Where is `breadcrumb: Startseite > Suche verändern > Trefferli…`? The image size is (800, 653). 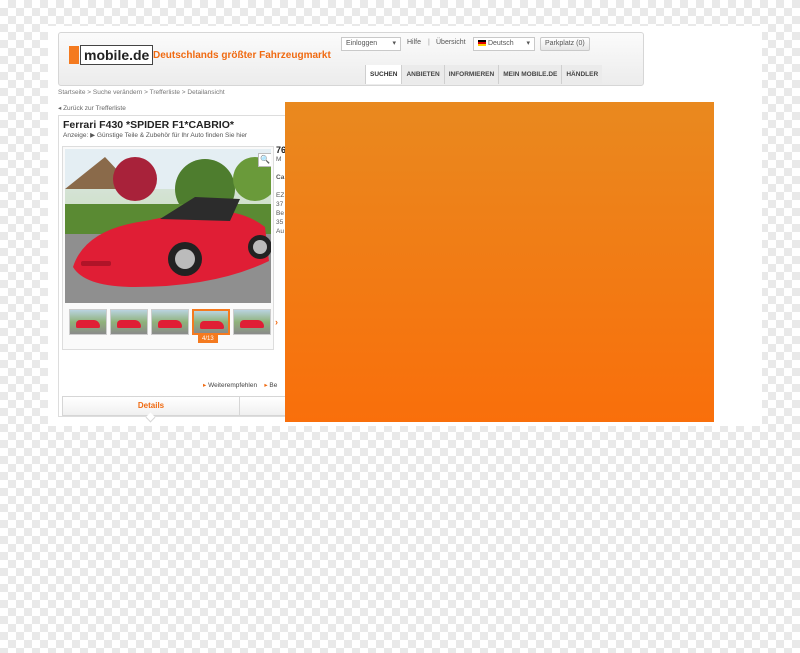 breadcrumb: Startseite > Suche verändern > Trefferli… is located at coordinates (141, 92).